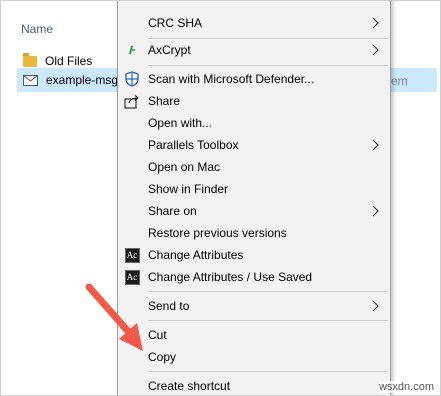 This screenshot has width=441, height=396. I want to click on menu-item-label: Share on, so click(172, 211).